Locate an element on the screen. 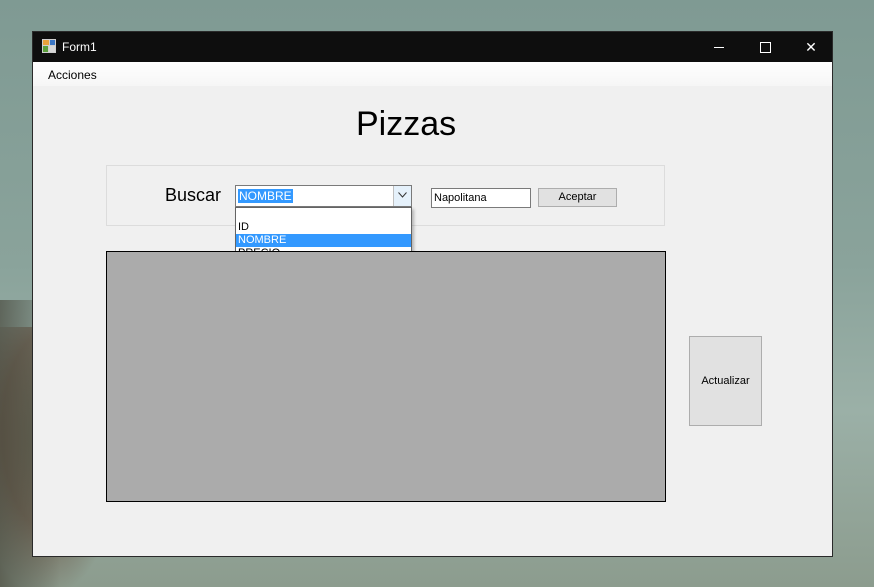 The width and height of the screenshot is (874, 587). minimize-button is located at coordinates (719, 47).